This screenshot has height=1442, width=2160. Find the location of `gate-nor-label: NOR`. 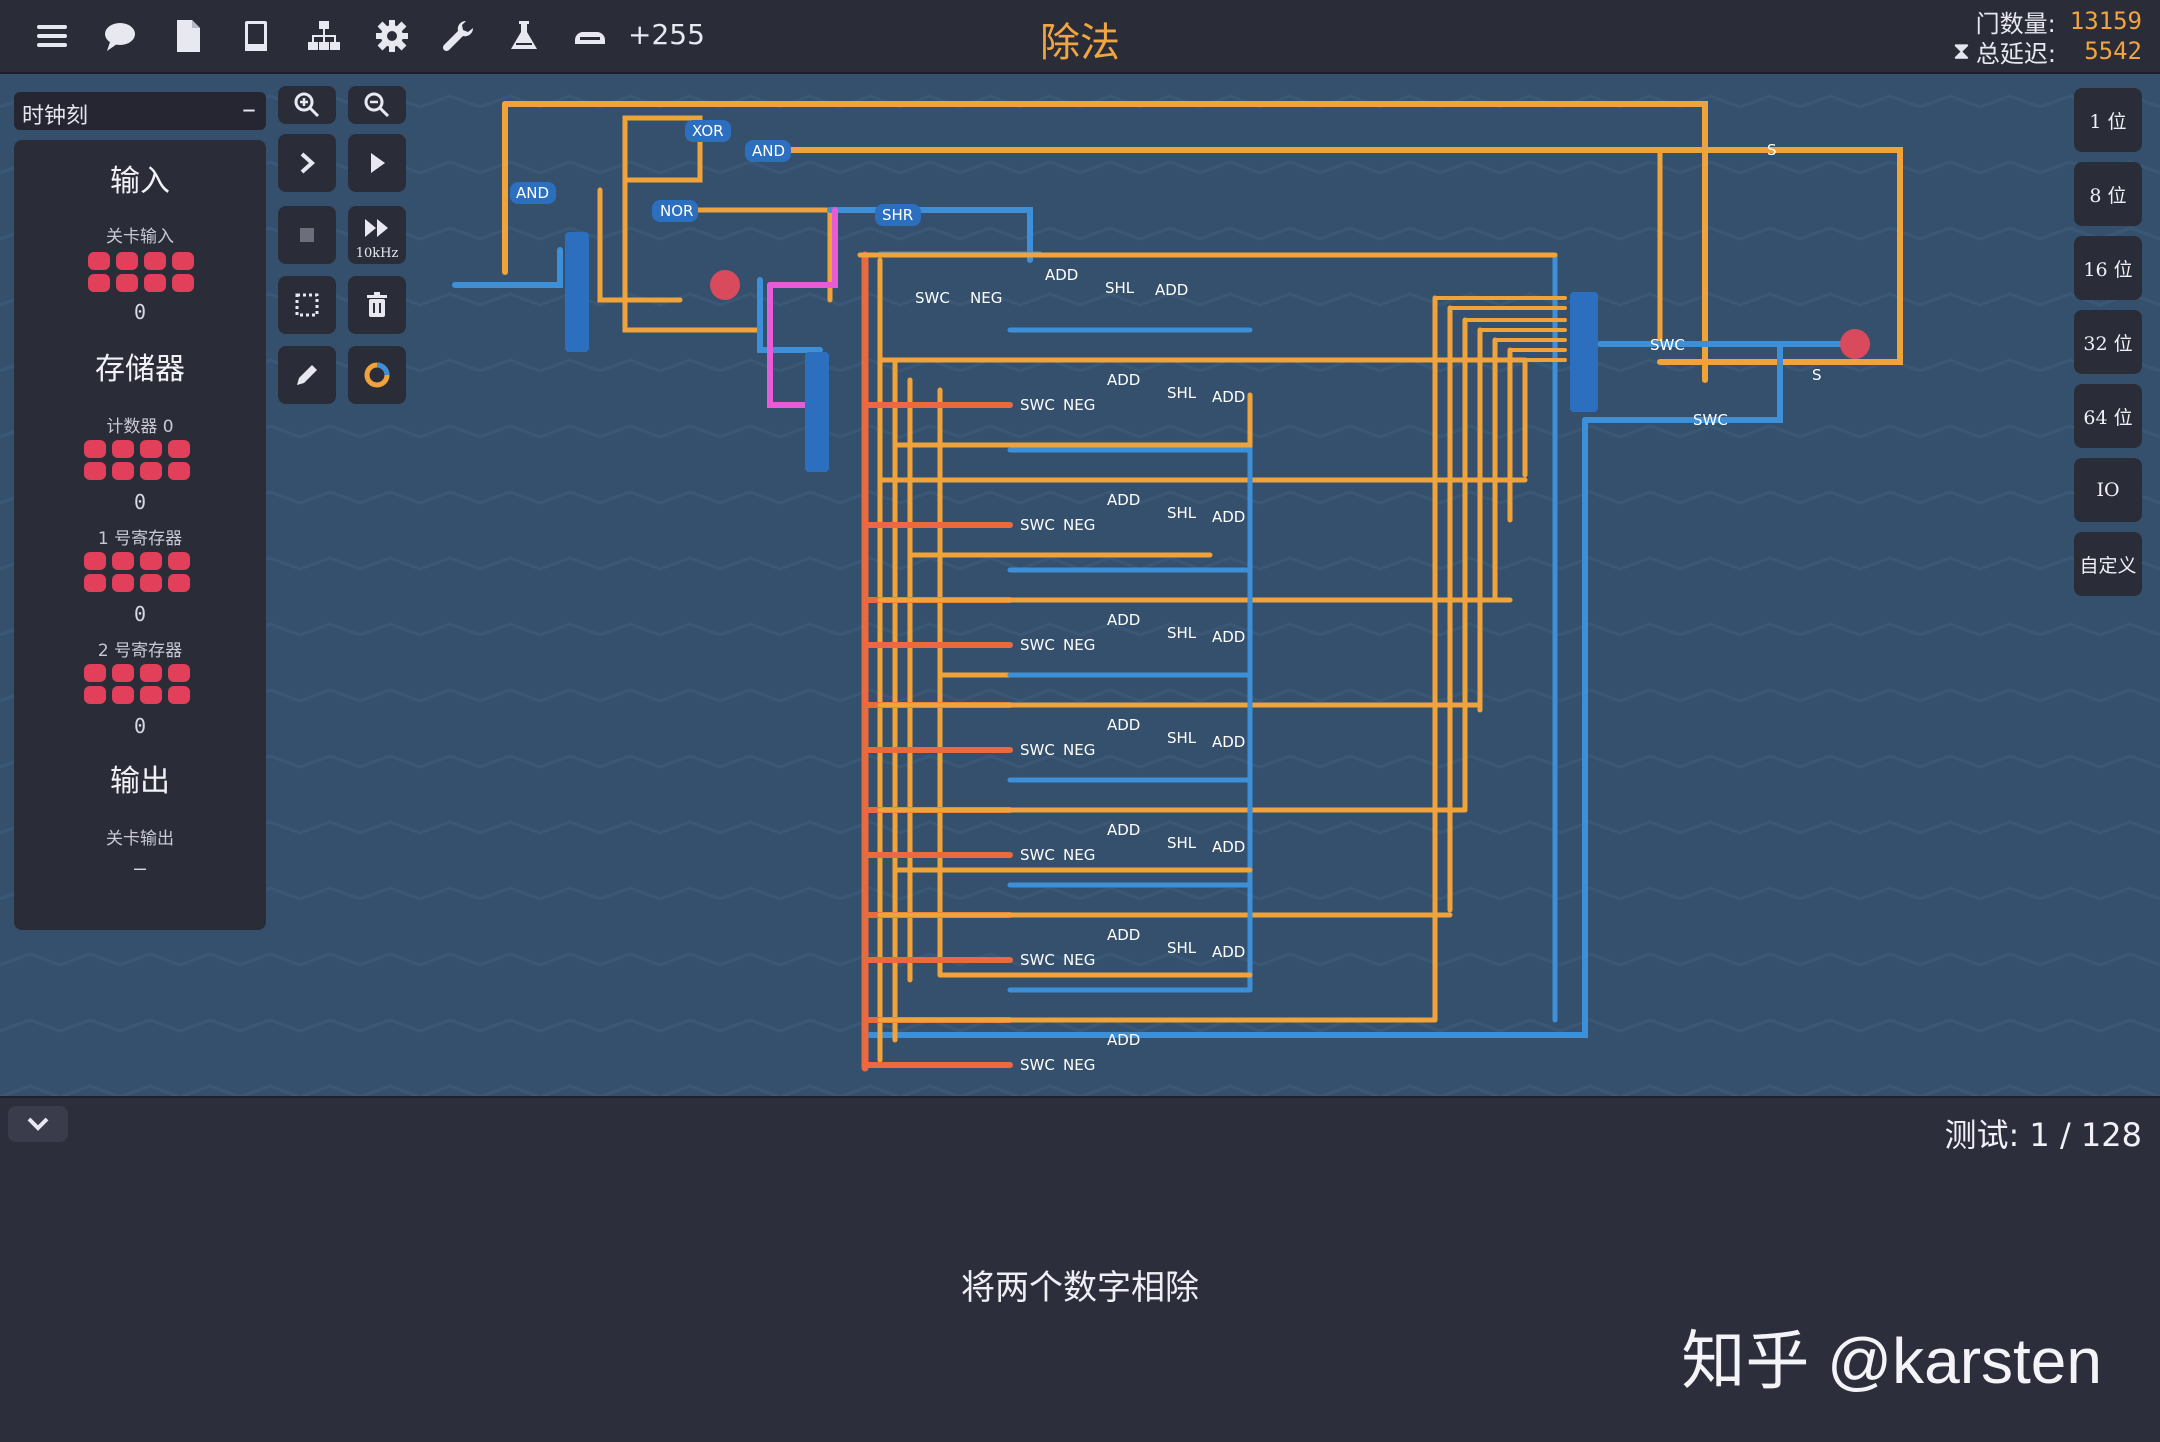

gate-nor-label: NOR is located at coordinates (676, 211).